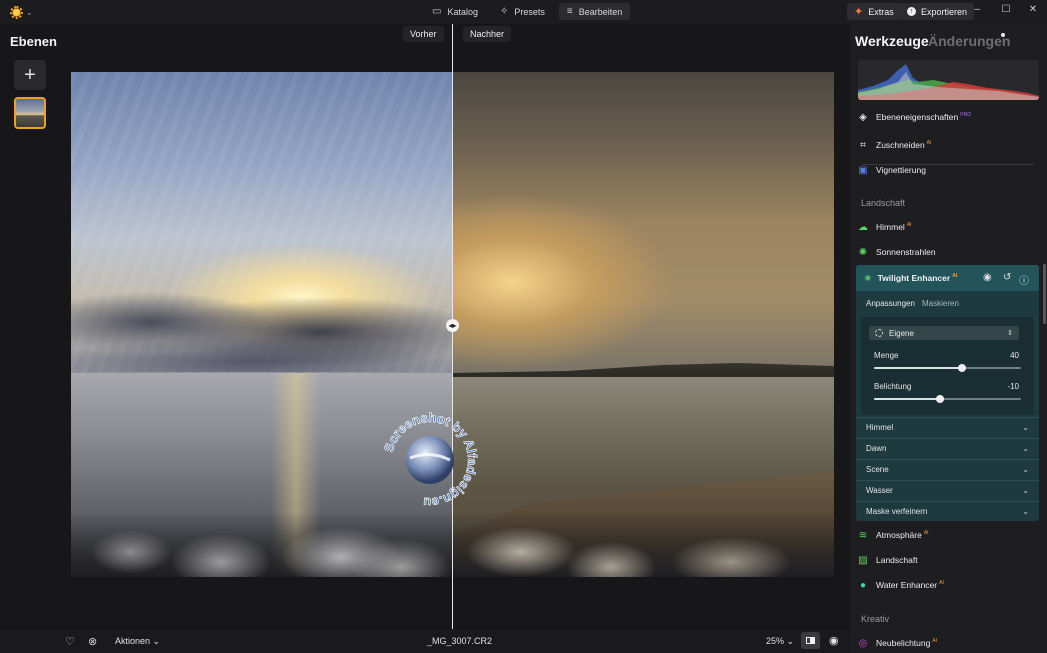  I want to click on app-logo-icon, so click(16, 12).